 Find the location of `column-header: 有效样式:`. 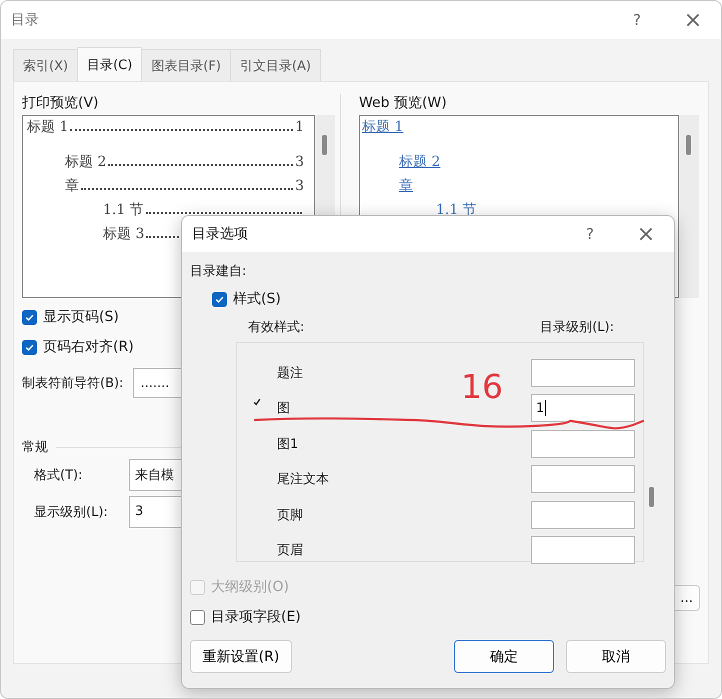

column-header: 有效样式: is located at coordinates (276, 328).